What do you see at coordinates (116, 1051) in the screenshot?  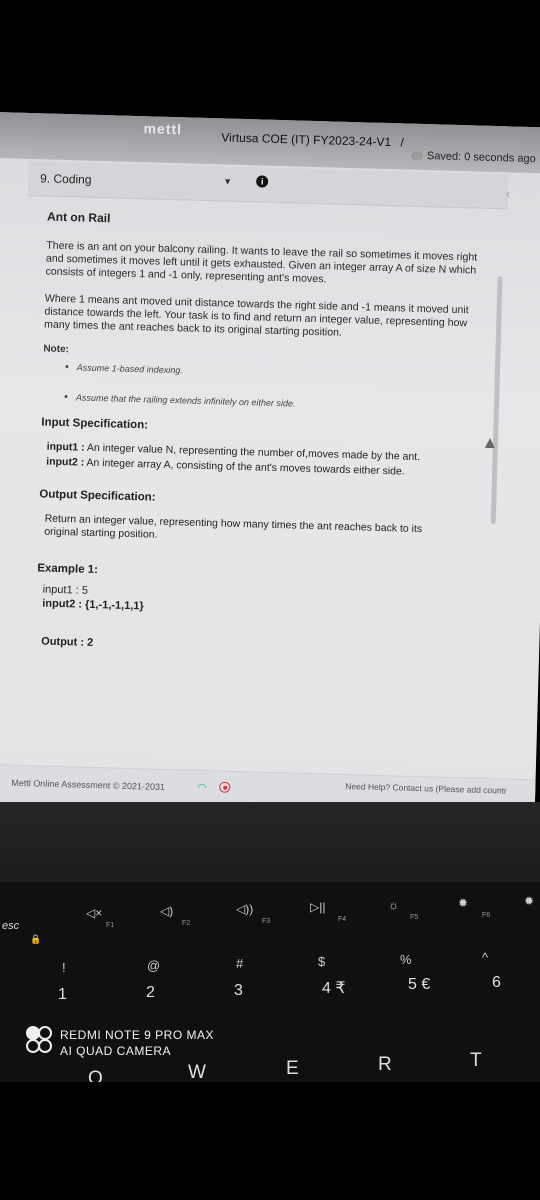 I see `watermark-line2: AI QUAD CAMERA` at bounding box center [116, 1051].